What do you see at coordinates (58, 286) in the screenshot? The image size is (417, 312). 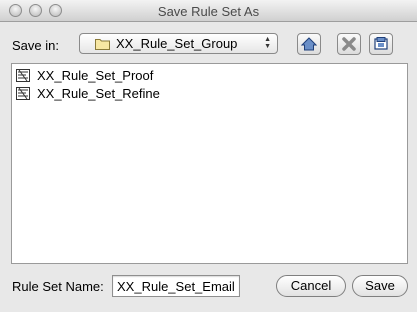 I see `rule-set-name-label: Rule Set Name:` at bounding box center [58, 286].